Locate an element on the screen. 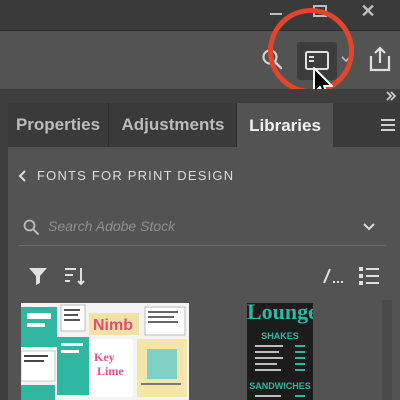 The image size is (400, 400). typography-collage-image: Nimb Key Lime is located at coordinates (105, 351).